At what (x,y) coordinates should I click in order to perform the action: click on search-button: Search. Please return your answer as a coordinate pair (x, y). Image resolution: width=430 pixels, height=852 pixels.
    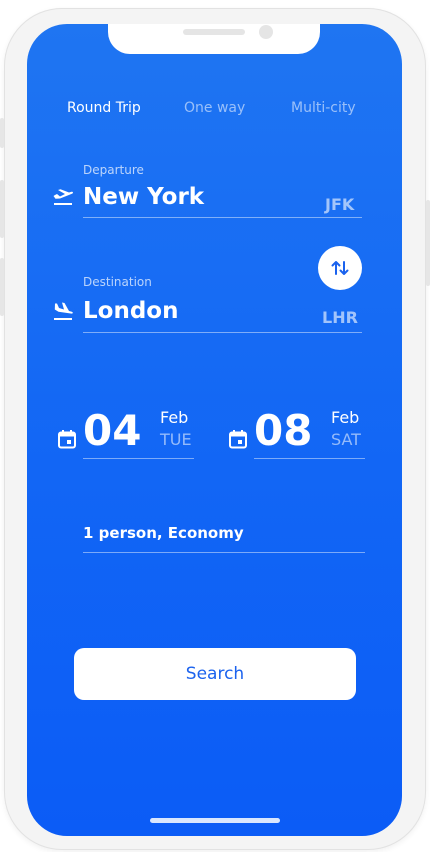
    Looking at the image, I should click on (215, 674).